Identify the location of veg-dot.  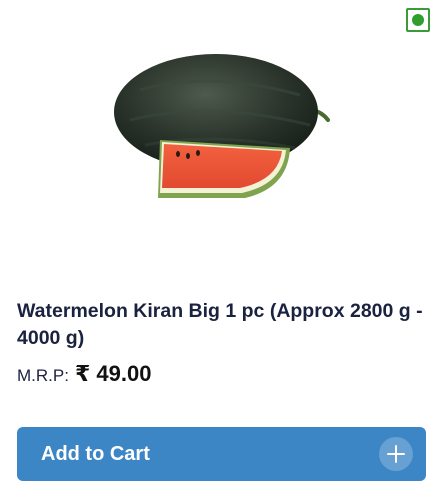
(418, 20).